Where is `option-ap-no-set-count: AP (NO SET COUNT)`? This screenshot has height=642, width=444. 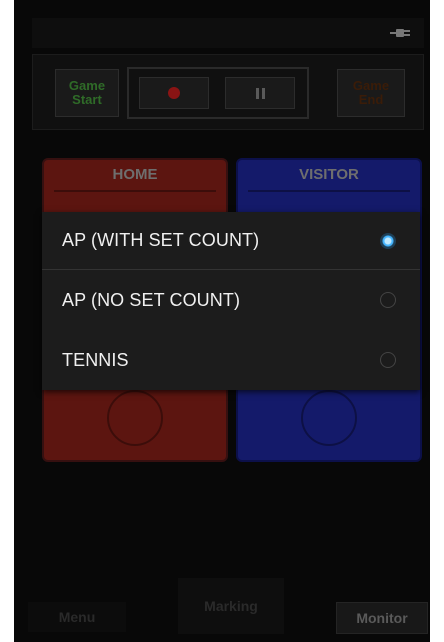 option-ap-no-set-count: AP (NO SET COUNT) is located at coordinates (231, 300).